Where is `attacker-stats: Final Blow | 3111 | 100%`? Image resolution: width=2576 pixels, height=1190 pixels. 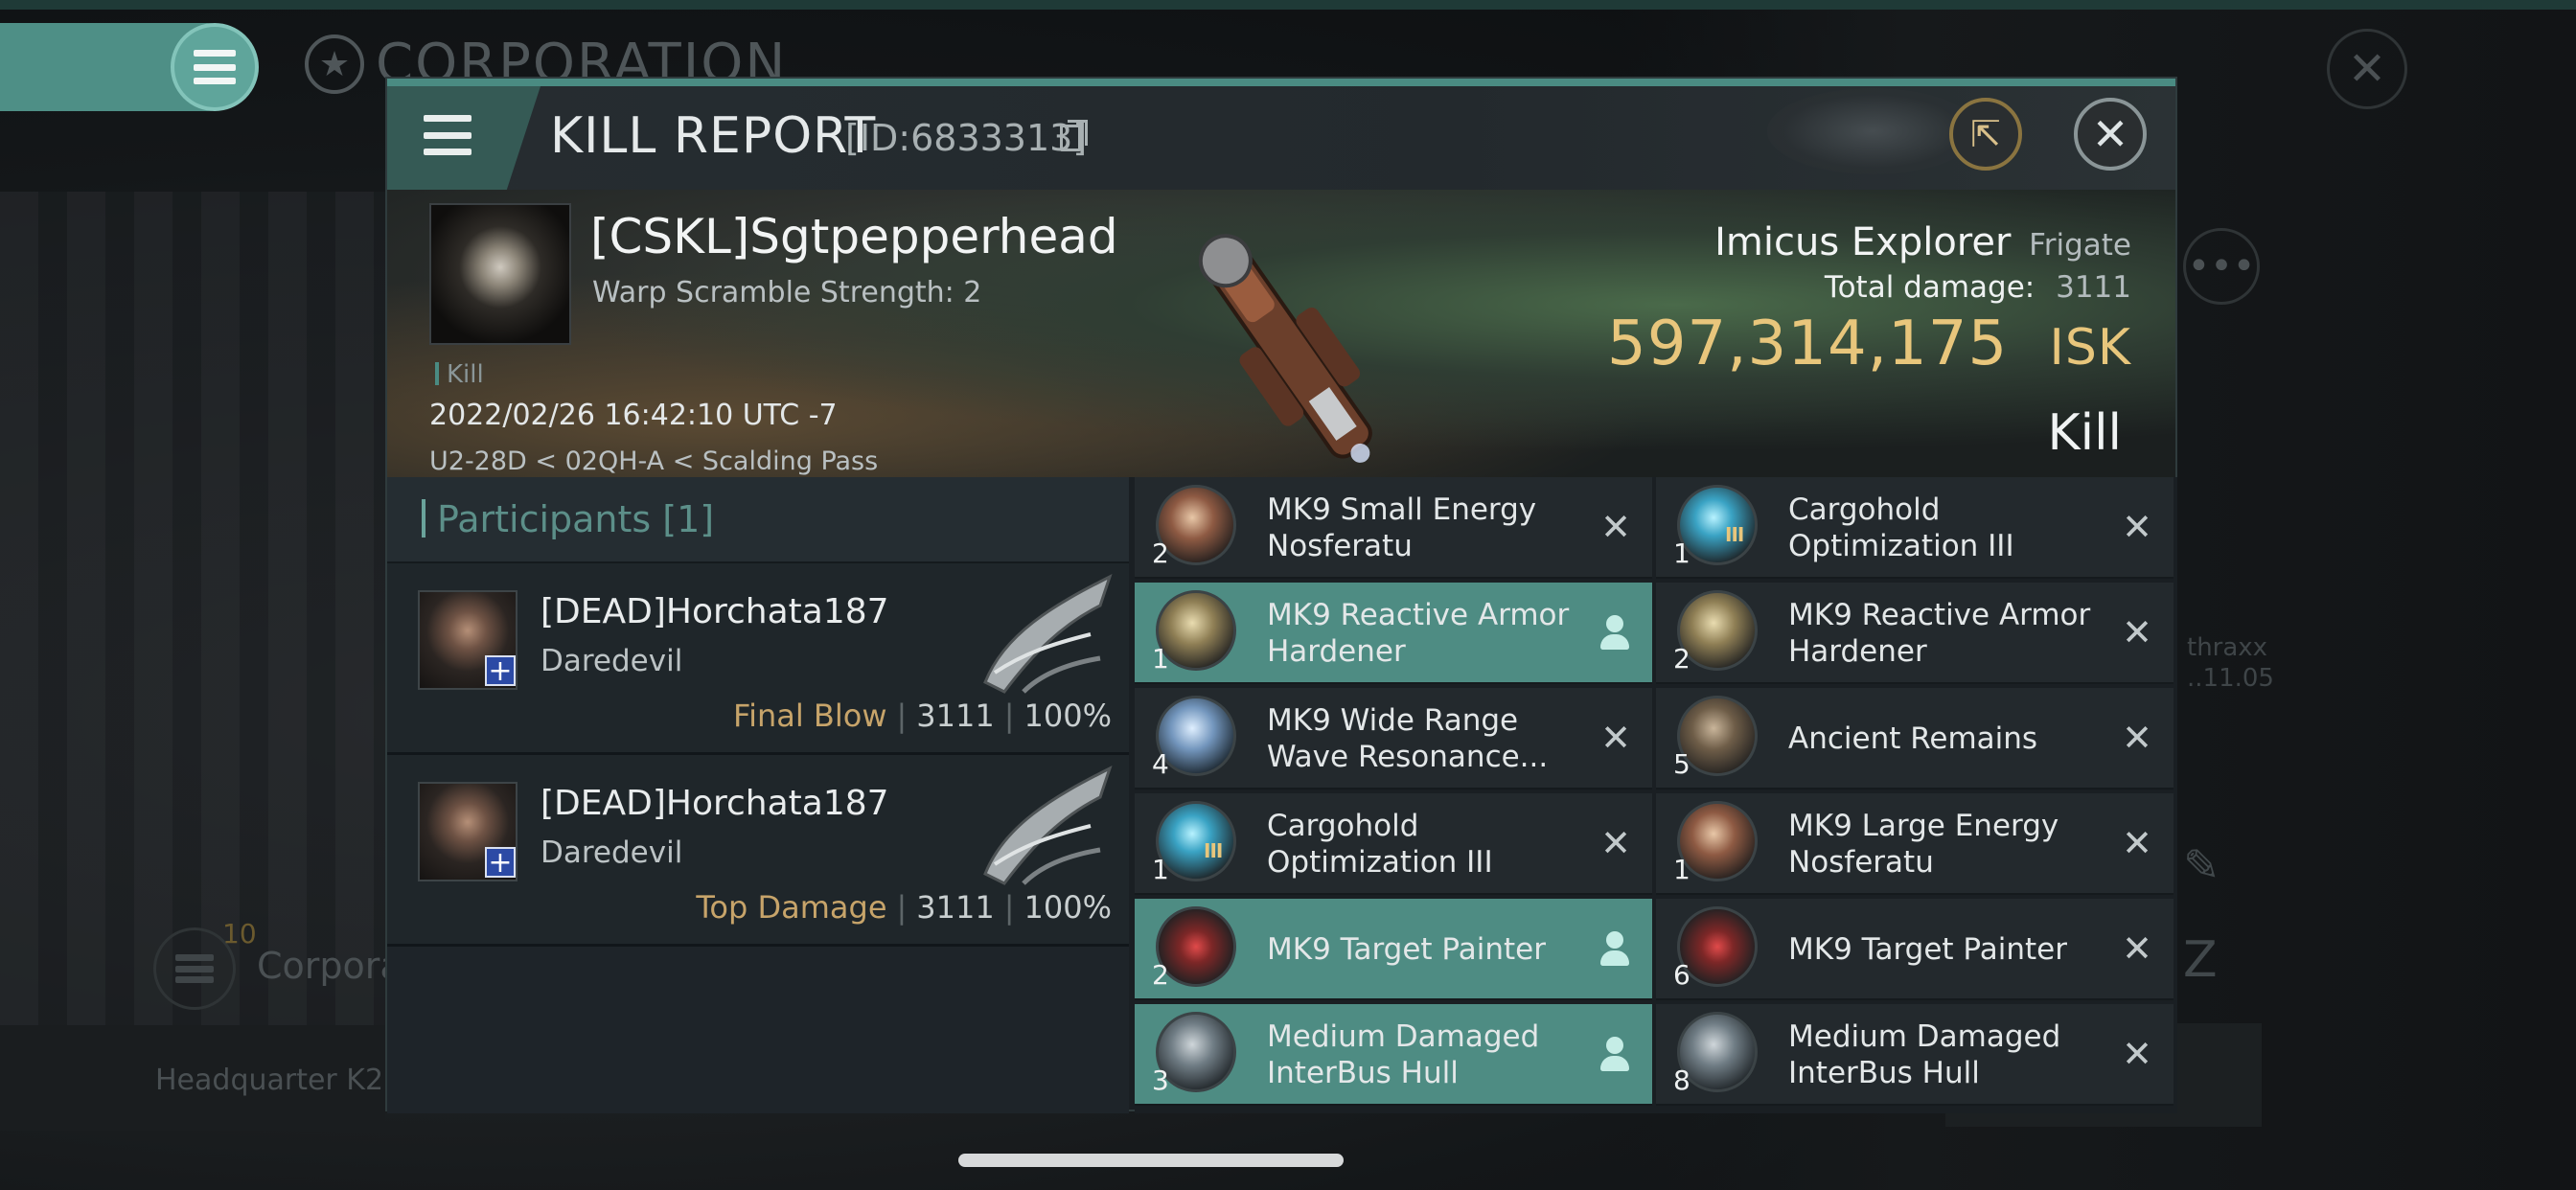 attacker-stats: Final Blow | 3111 | 100% is located at coordinates (922, 716).